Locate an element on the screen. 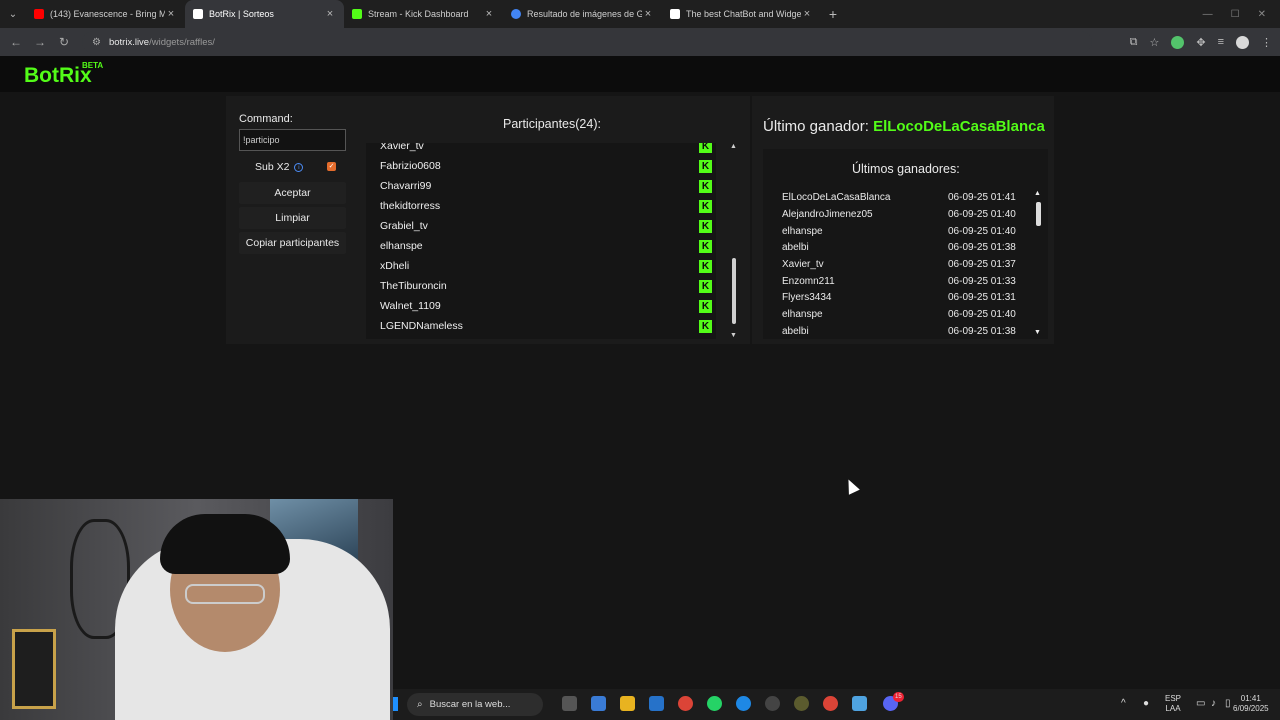  back-icon: ← is located at coordinates (16, 42).